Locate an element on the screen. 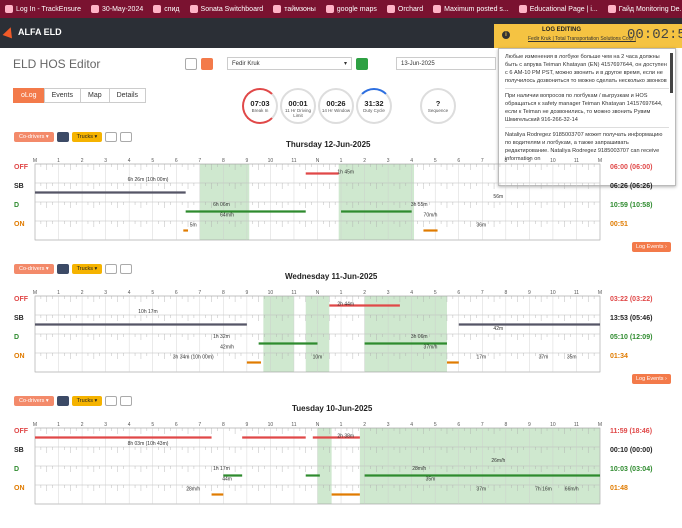 The height and width of the screenshot is (528, 682). segment-label: 28m/h is located at coordinates (193, 490).